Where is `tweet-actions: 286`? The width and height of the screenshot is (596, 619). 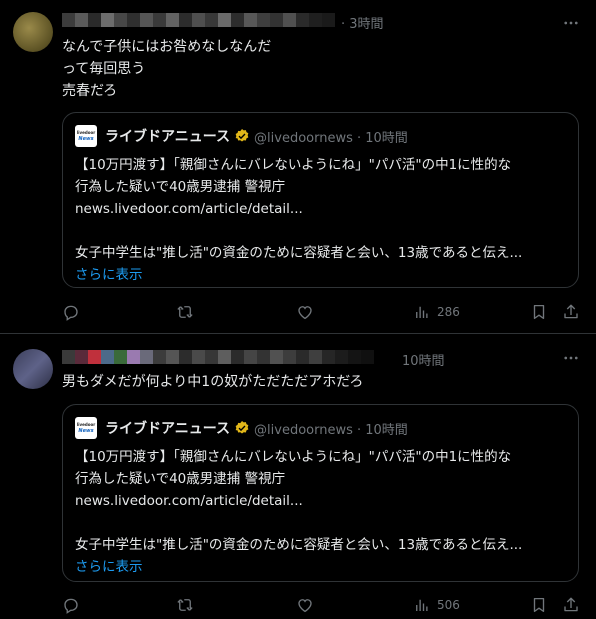 tweet-actions: 286 is located at coordinates (325, 312).